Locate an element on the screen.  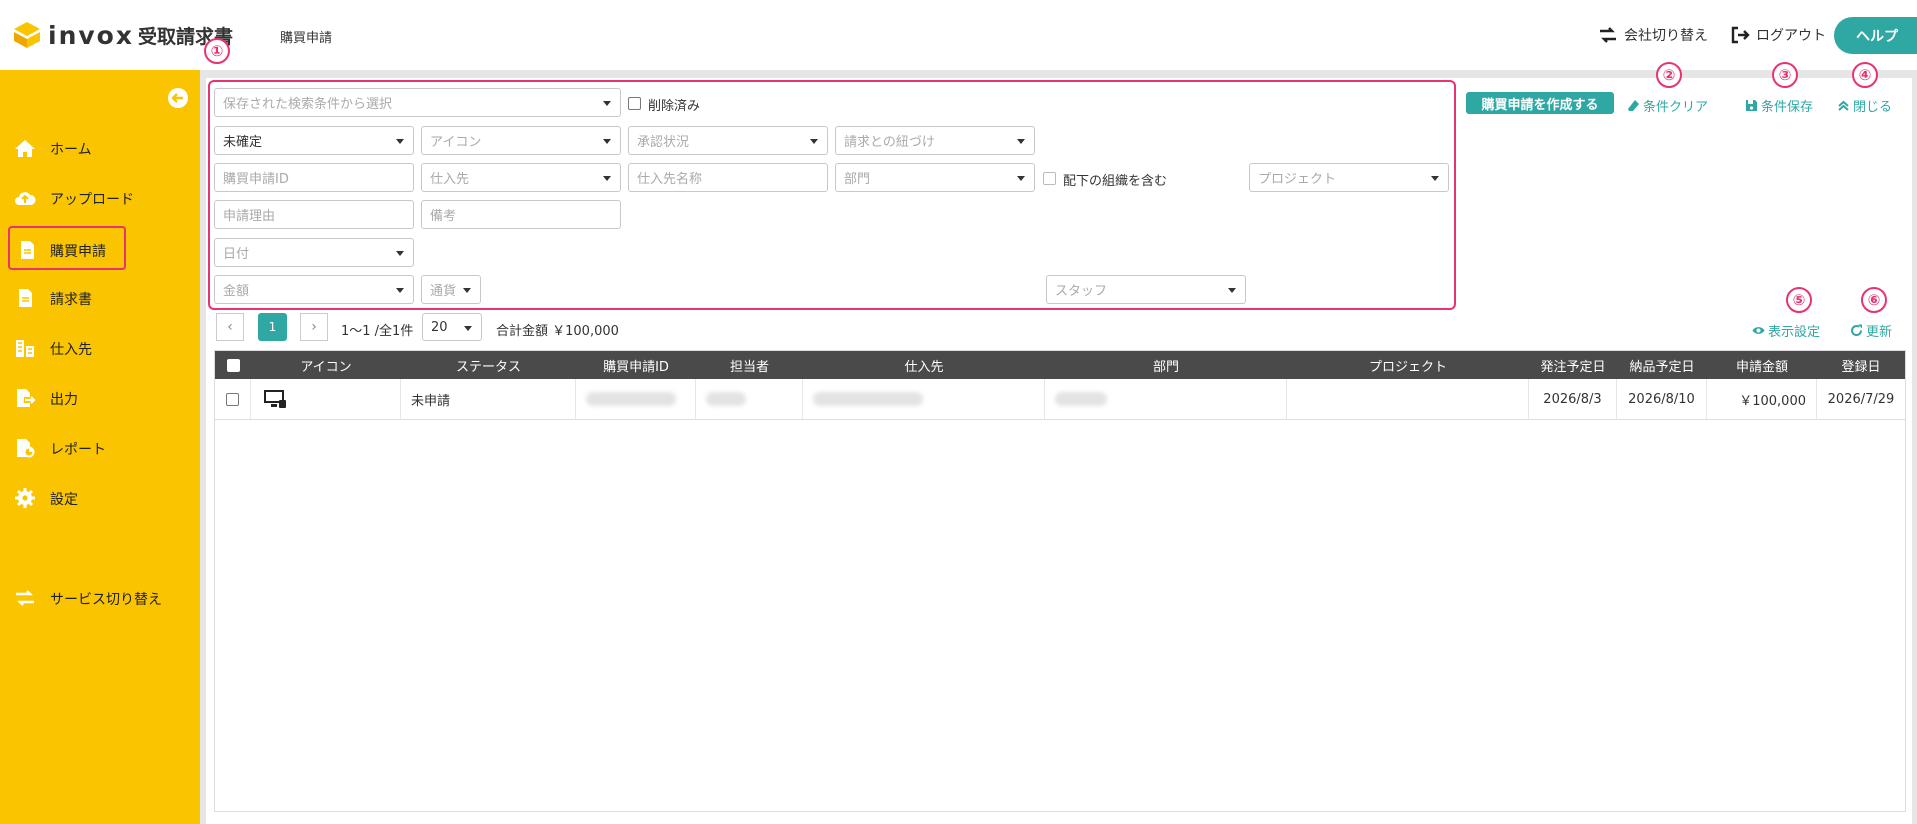
supplier-select: 仕入先 is located at coordinates (521, 177).